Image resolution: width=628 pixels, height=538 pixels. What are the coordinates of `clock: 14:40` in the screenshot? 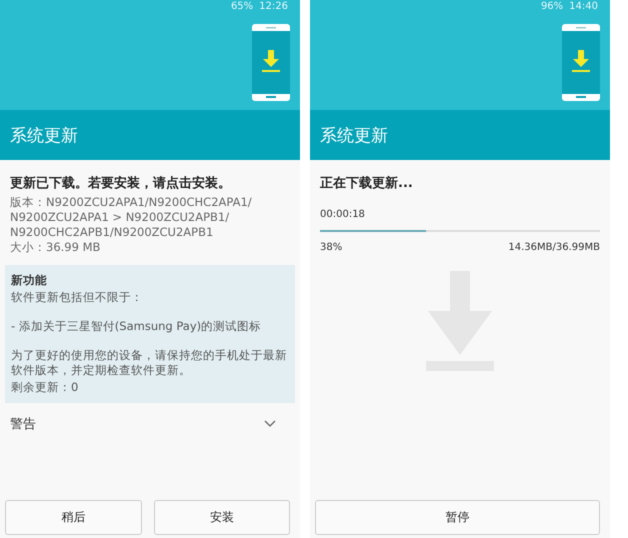 It's located at (583, 7).